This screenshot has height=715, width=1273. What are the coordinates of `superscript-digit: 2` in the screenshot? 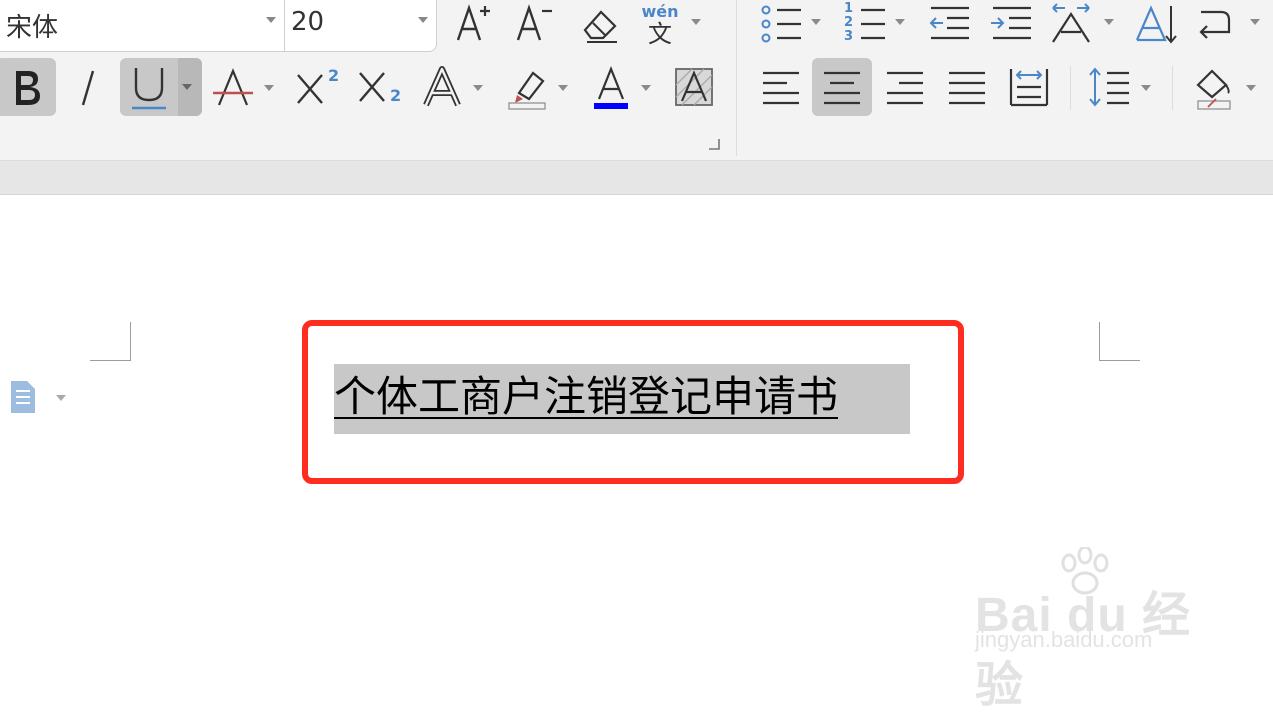 It's located at (334, 75).